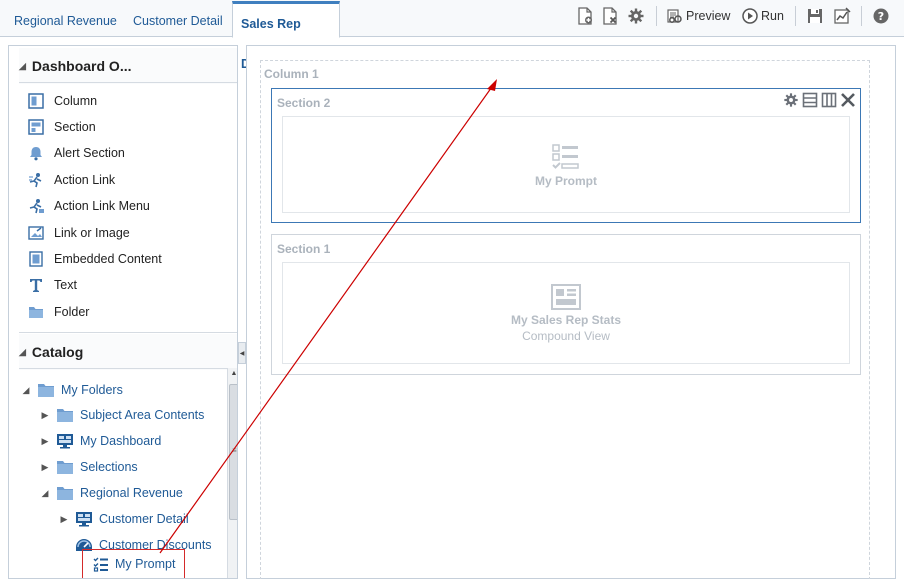 This screenshot has height=579, width=904. What do you see at coordinates (810, 100) in the screenshot?
I see `vertical-layout-icon` at bounding box center [810, 100].